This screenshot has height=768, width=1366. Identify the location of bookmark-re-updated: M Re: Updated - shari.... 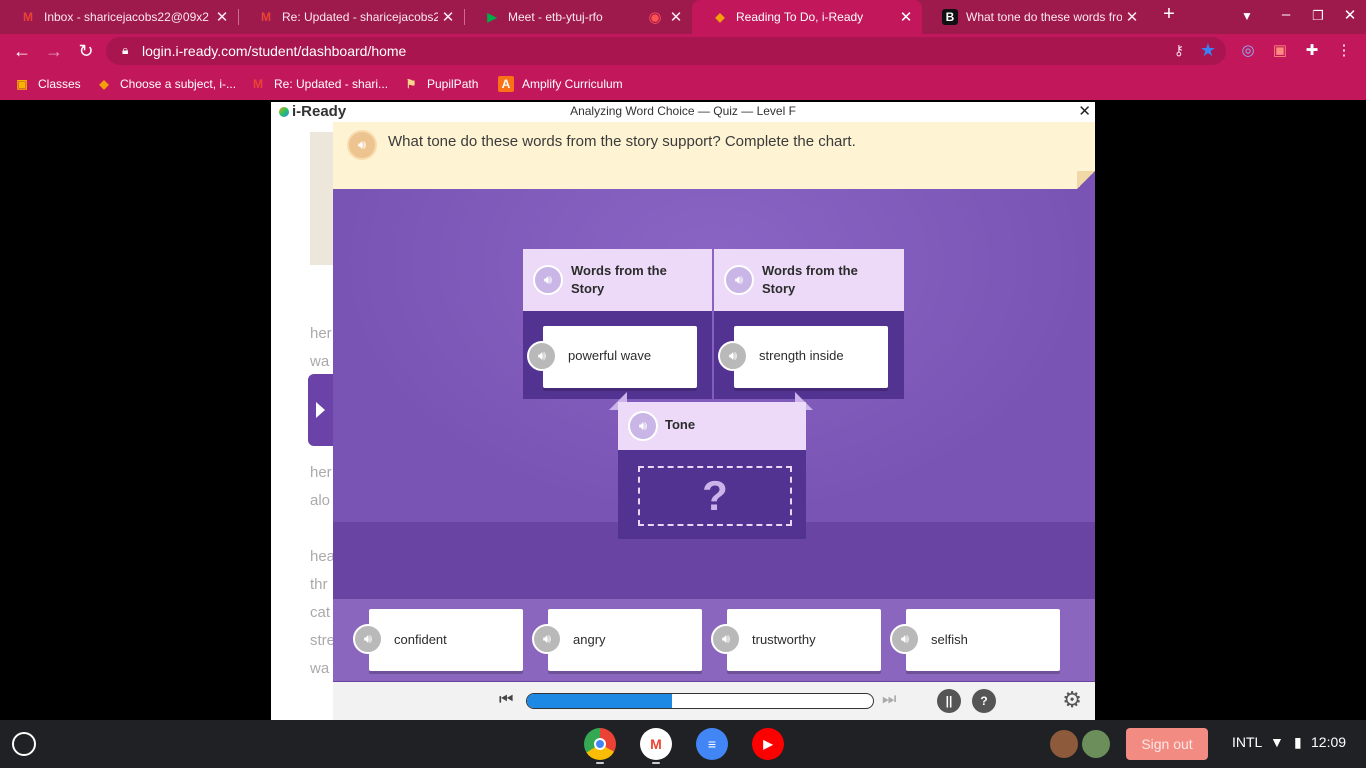
(319, 84).